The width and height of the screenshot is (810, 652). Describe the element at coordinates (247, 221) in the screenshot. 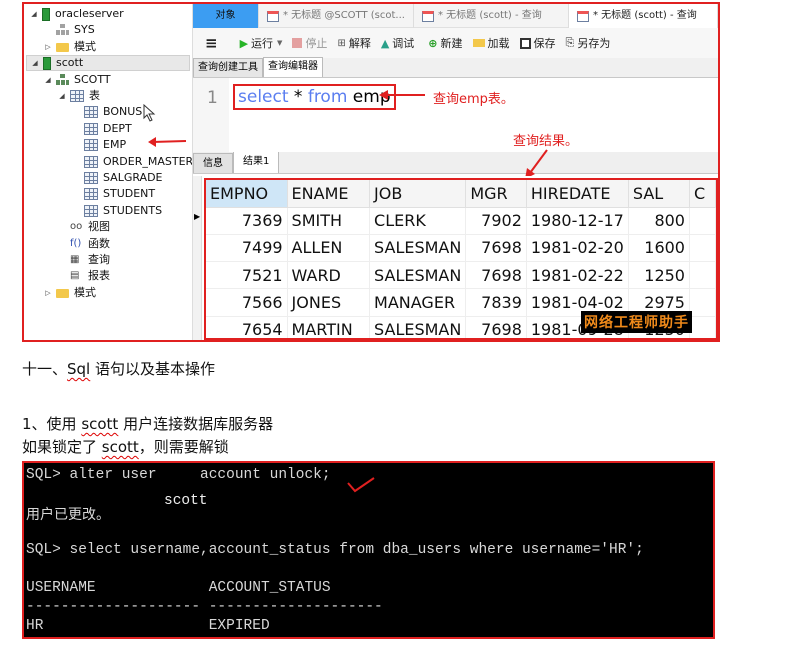

I see `table-cell: 7369` at that location.